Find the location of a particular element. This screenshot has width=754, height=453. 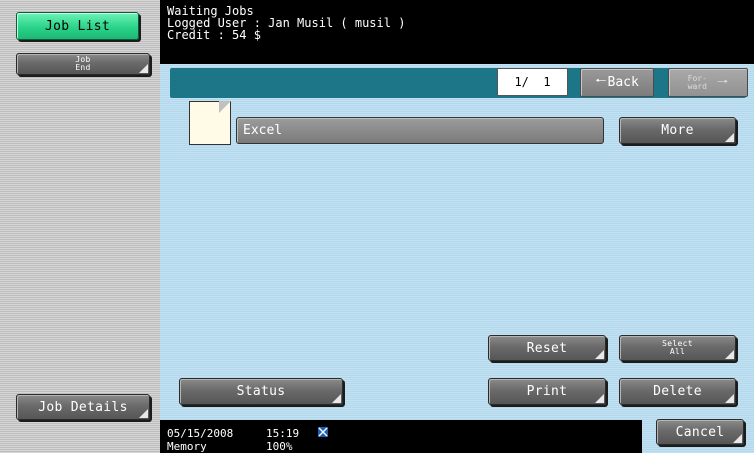

back-arrow-icon: 🠐 is located at coordinates (601, 81).